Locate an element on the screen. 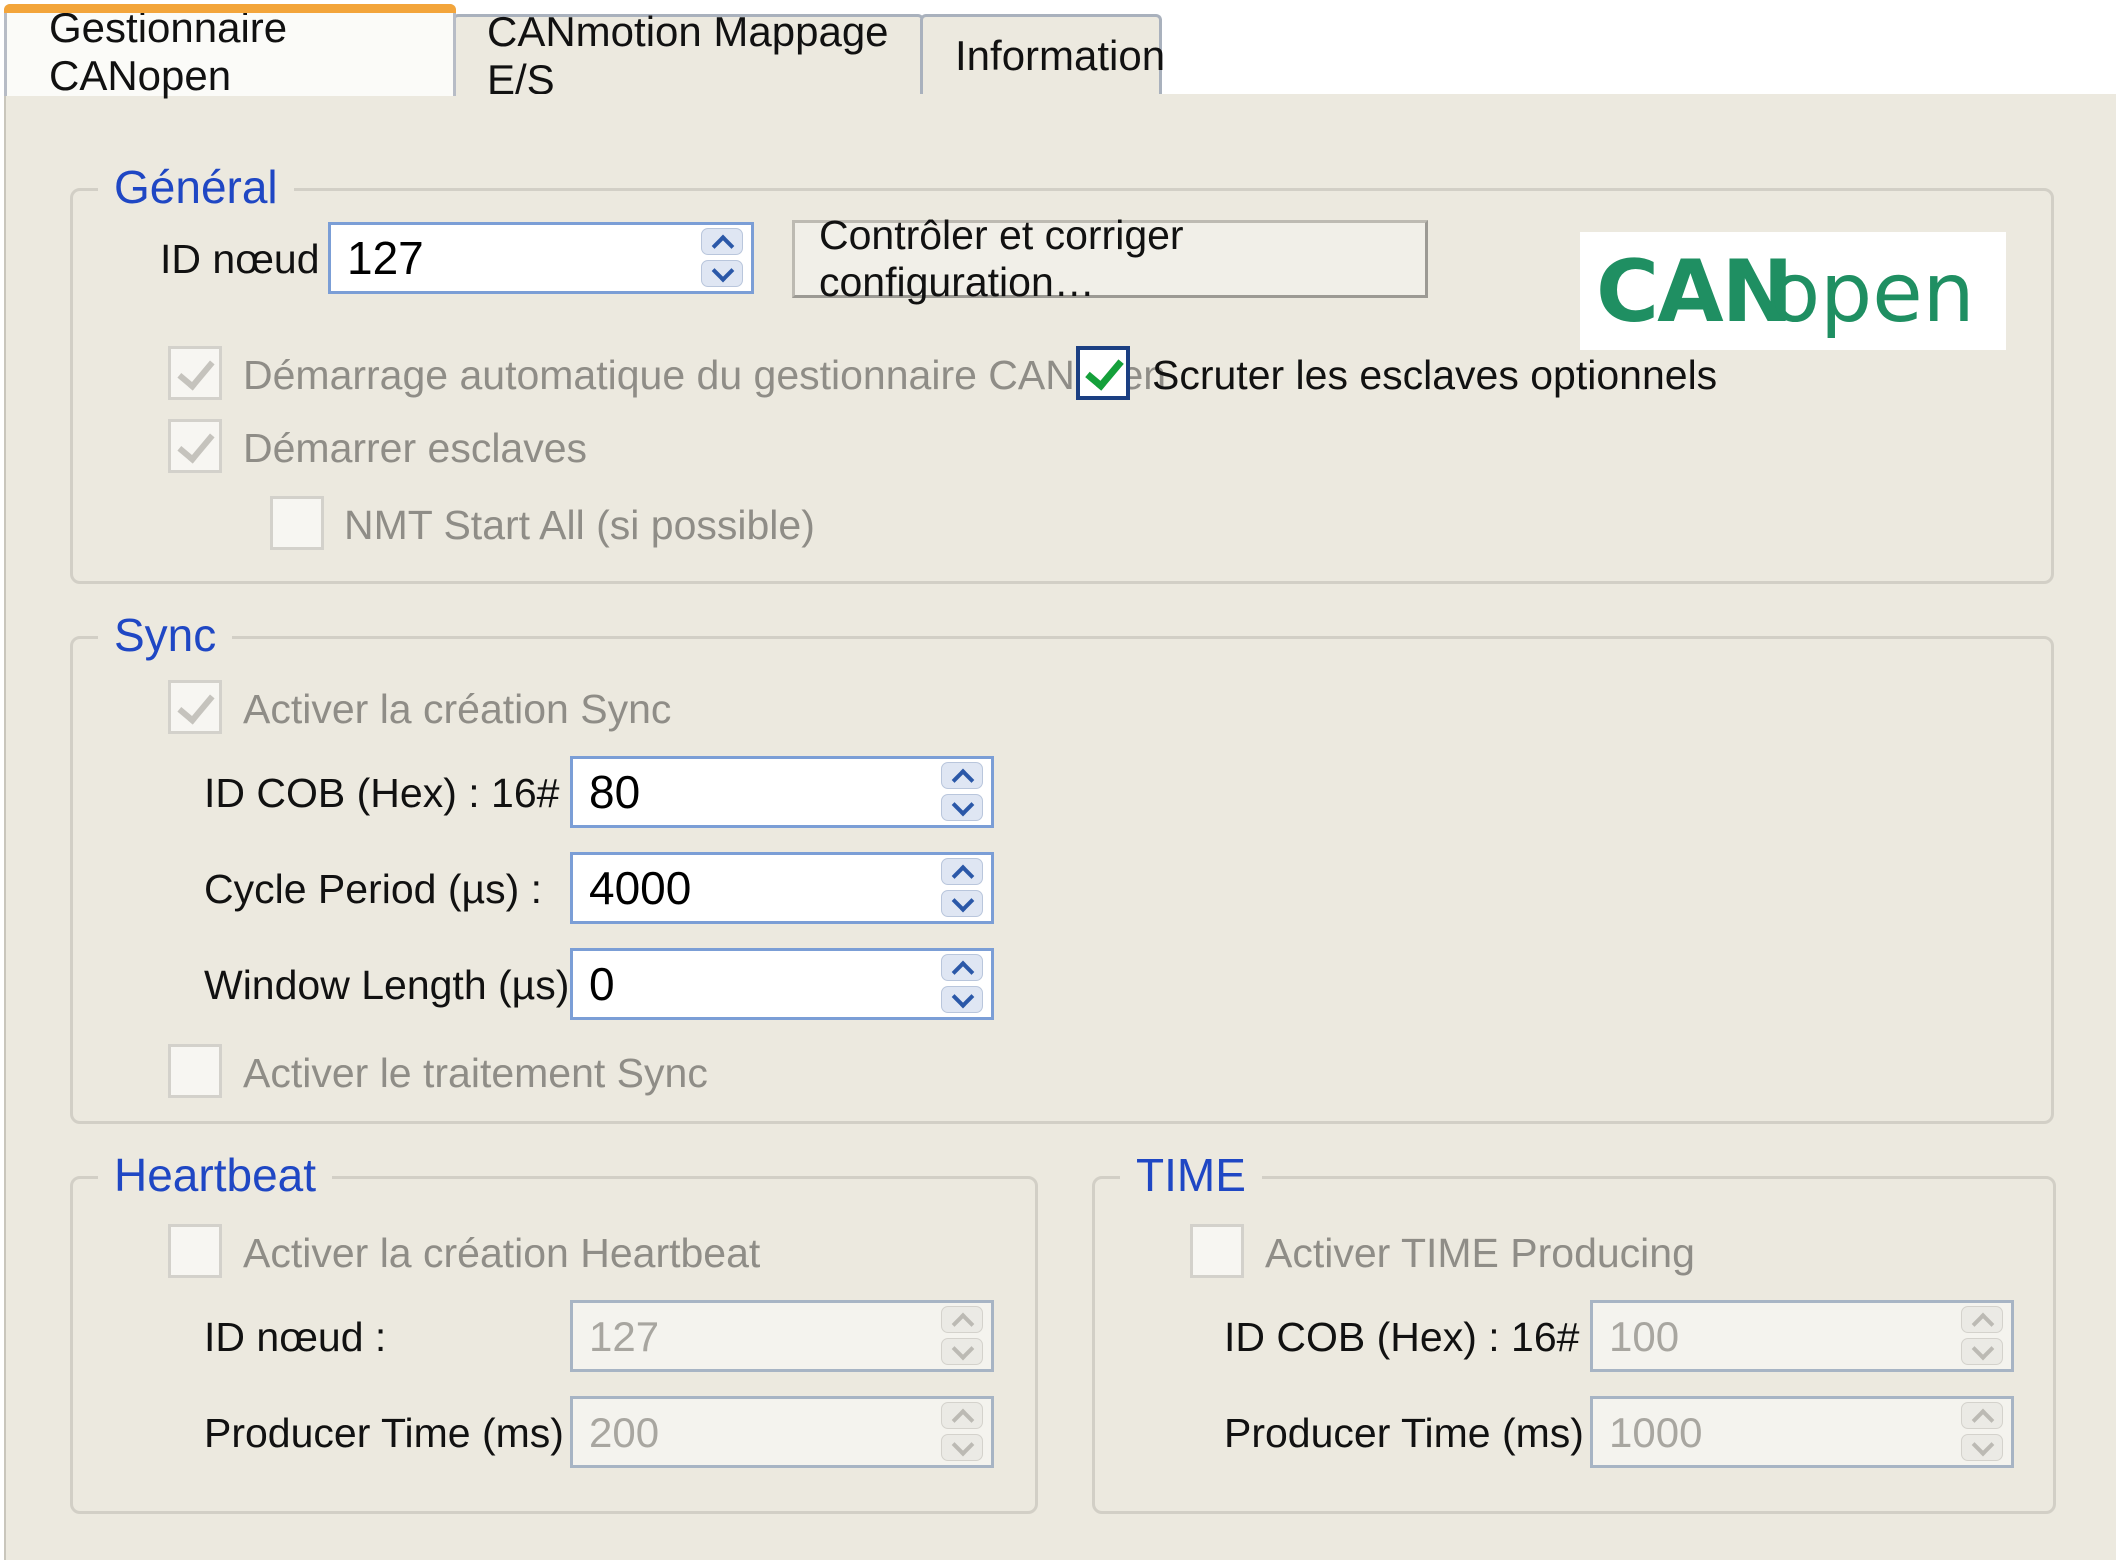 Image resolution: width=2119 pixels, height=1561 pixels. time-producer-time-value: 1000 is located at coordinates (1656, 1432).